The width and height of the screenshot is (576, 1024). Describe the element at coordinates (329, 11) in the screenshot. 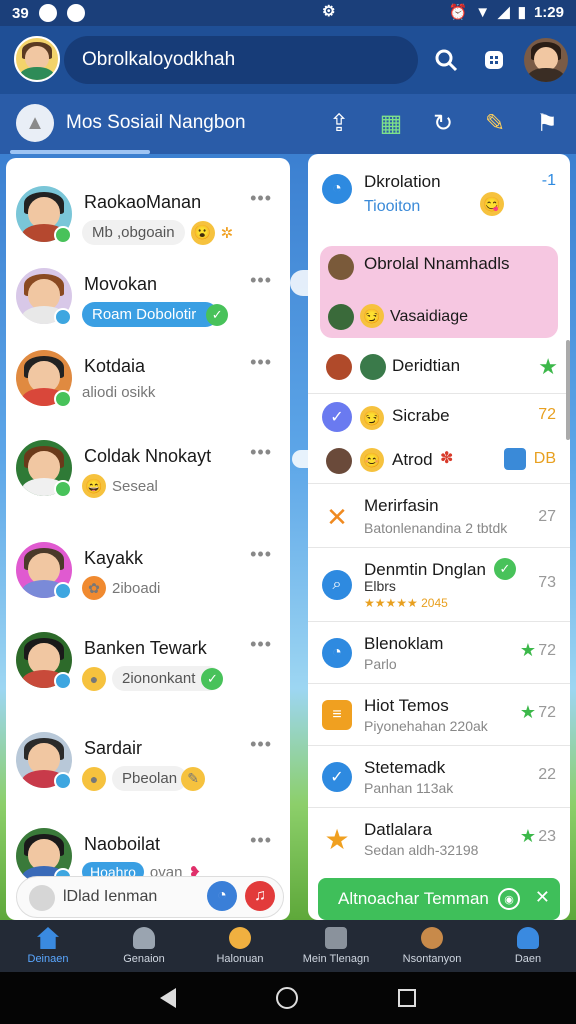

I see `settings-icon: ⚙` at that location.